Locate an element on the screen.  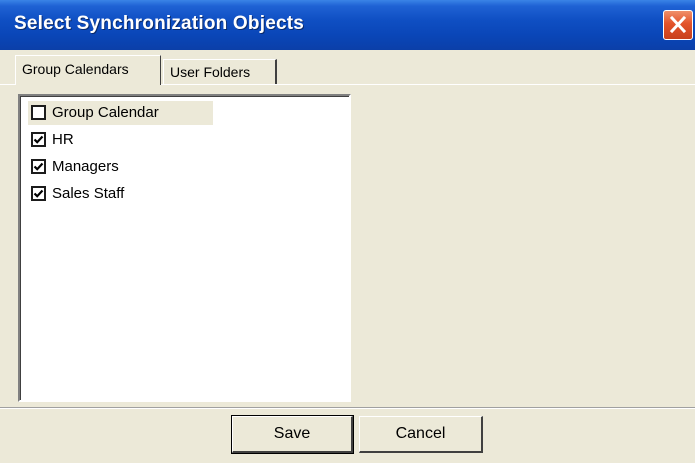
button-bar-separator is located at coordinates (347, 408).